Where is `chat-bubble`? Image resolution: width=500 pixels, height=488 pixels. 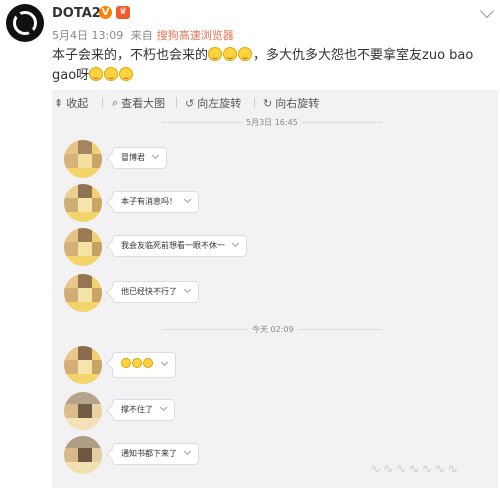
chat-bubble is located at coordinates (144, 365).